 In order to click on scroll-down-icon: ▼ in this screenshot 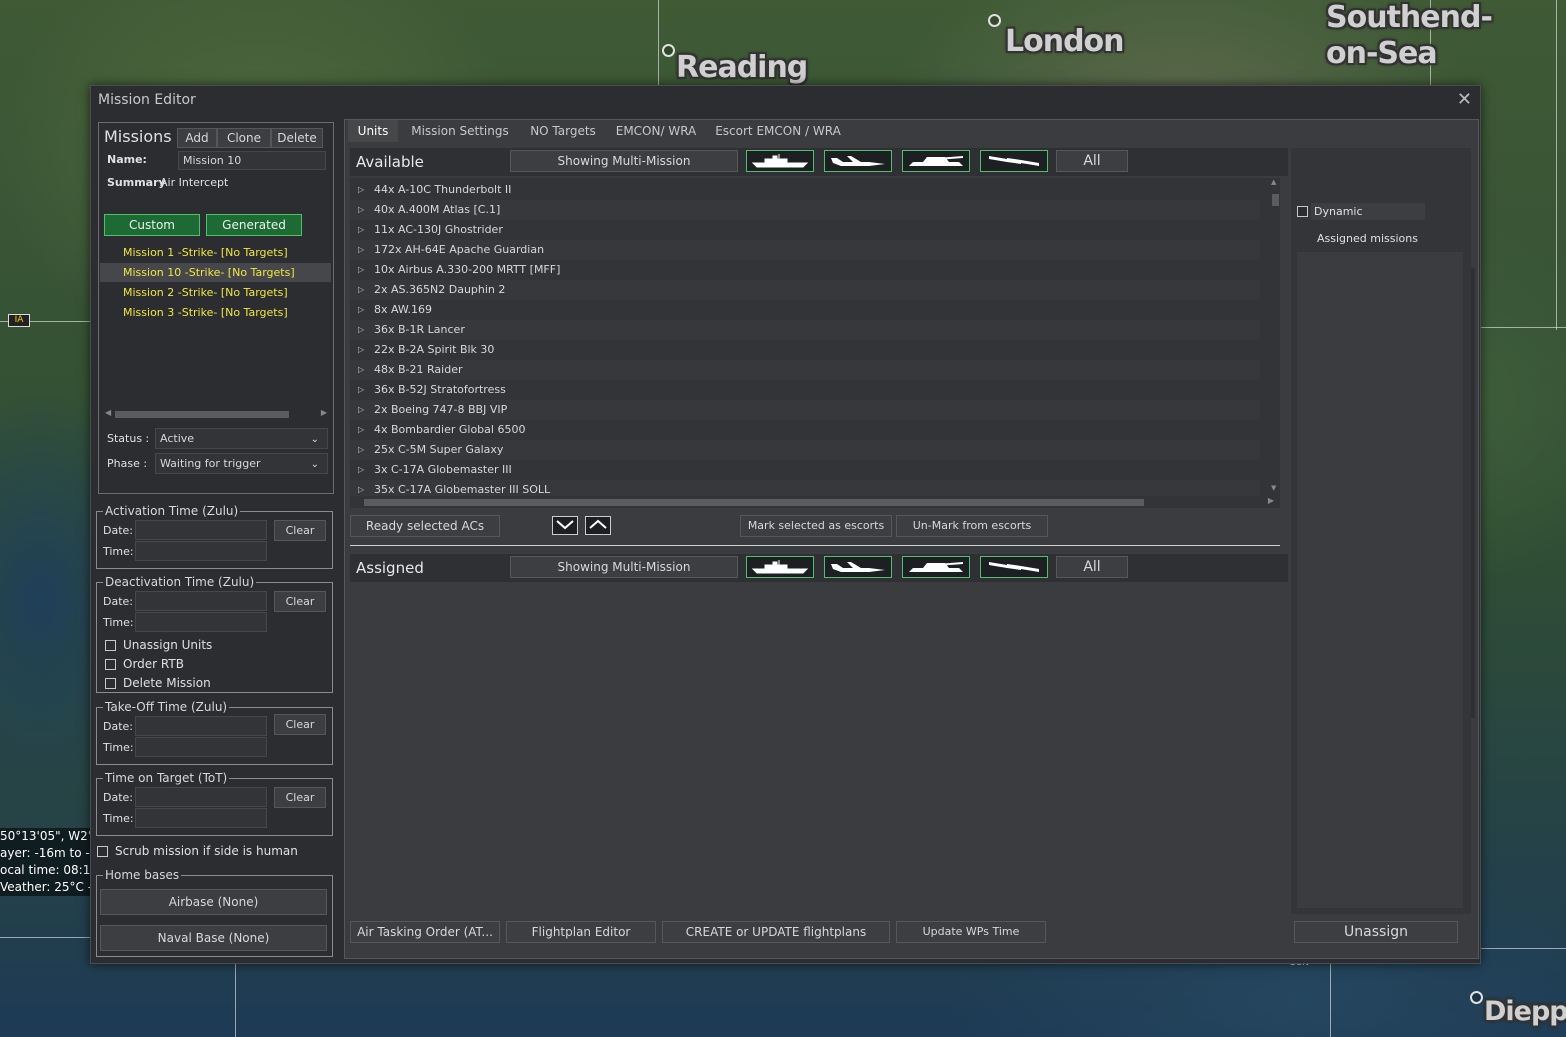, I will do `click(1273, 488)`.